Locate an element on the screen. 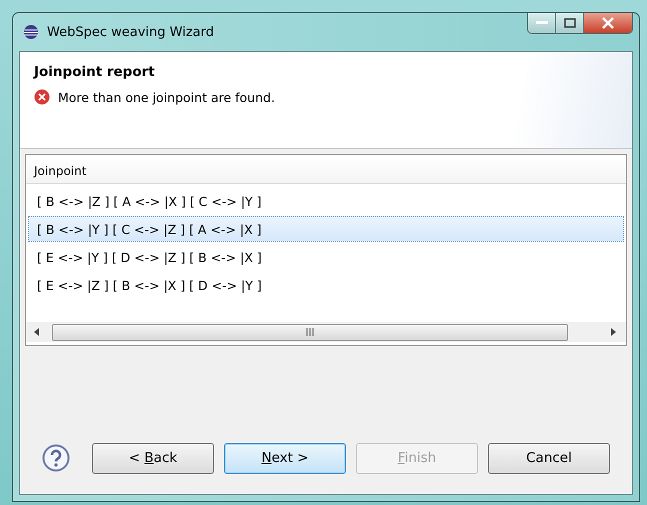  page-title: Joinpoint report is located at coordinates (95, 72).